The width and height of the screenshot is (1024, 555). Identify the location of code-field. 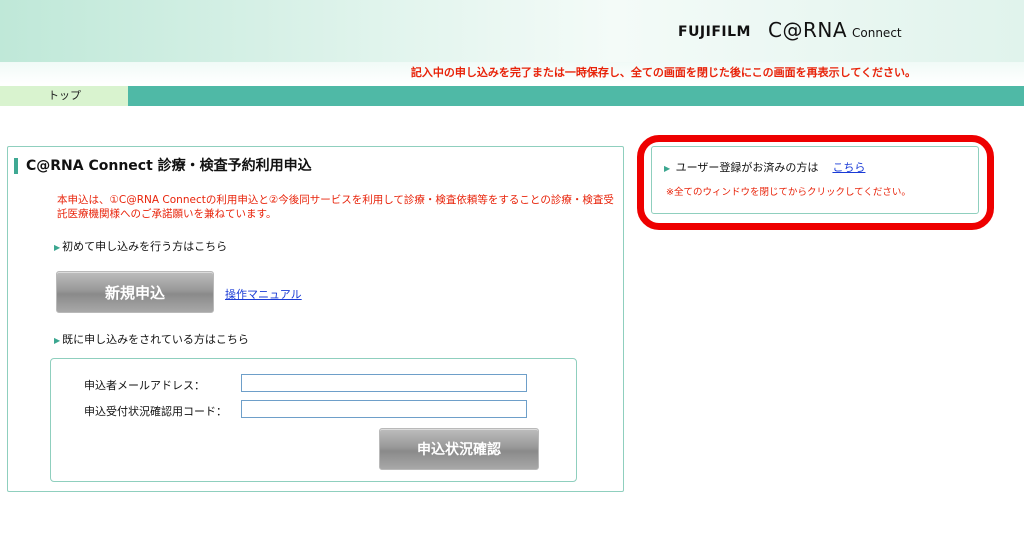
(384, 409).